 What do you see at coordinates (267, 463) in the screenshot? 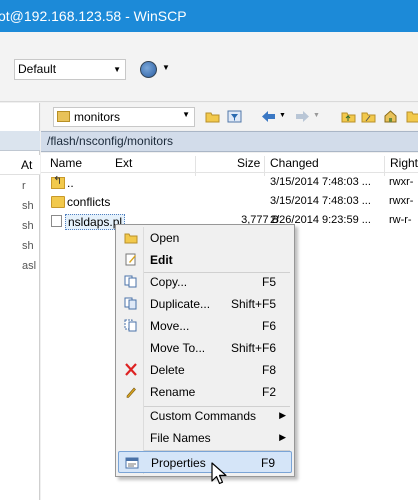
I see `menu-item-shortcut: F9` at bounding box center [267, 463].